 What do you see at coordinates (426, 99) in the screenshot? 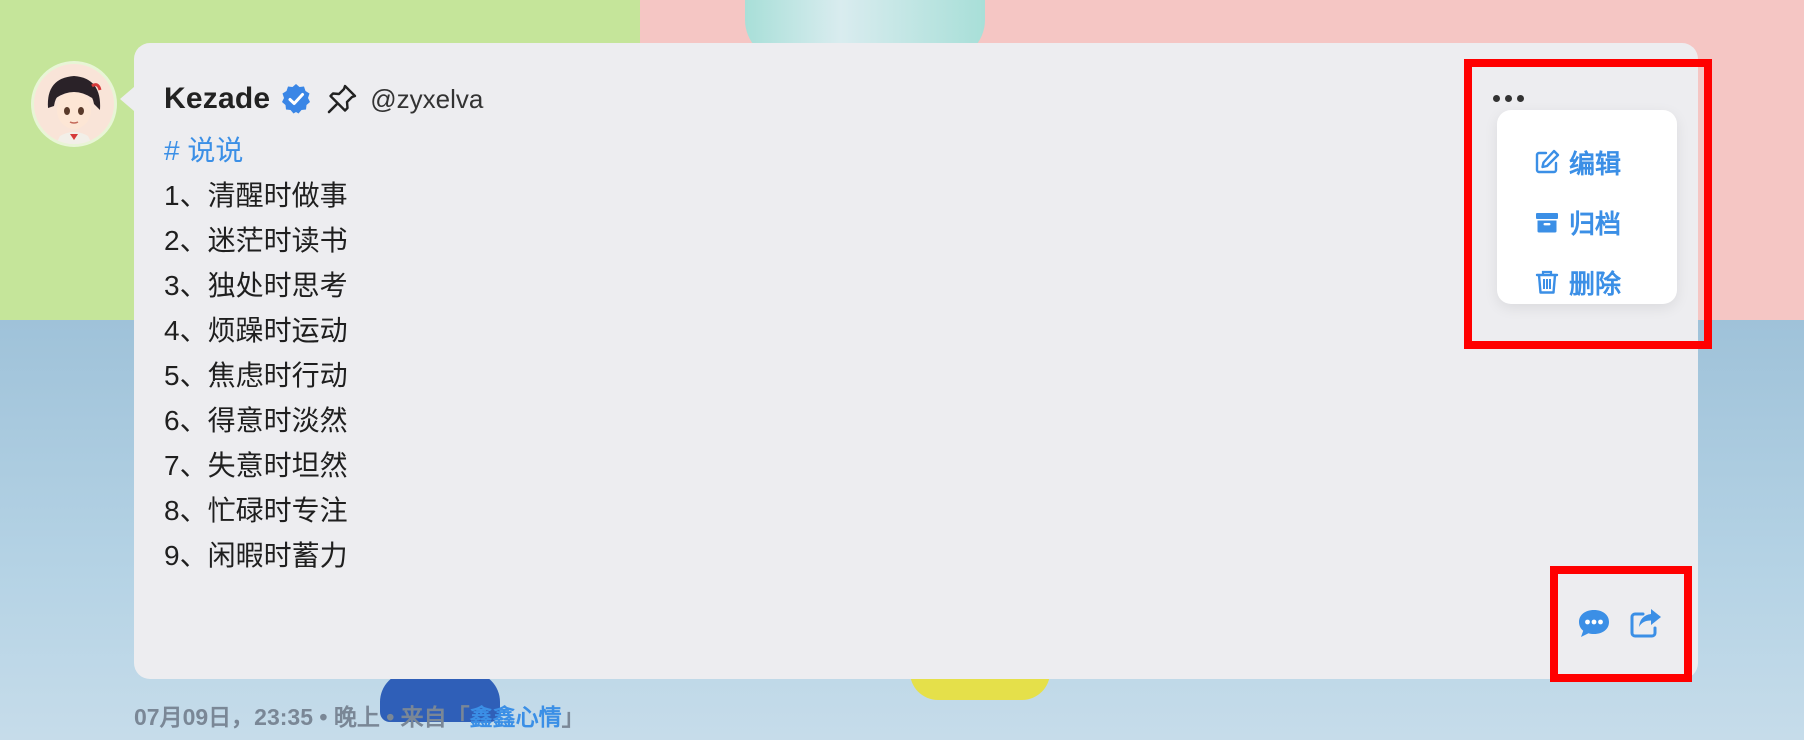
I see `author-handle: @zyxelva` at bounding box center [426, 99].